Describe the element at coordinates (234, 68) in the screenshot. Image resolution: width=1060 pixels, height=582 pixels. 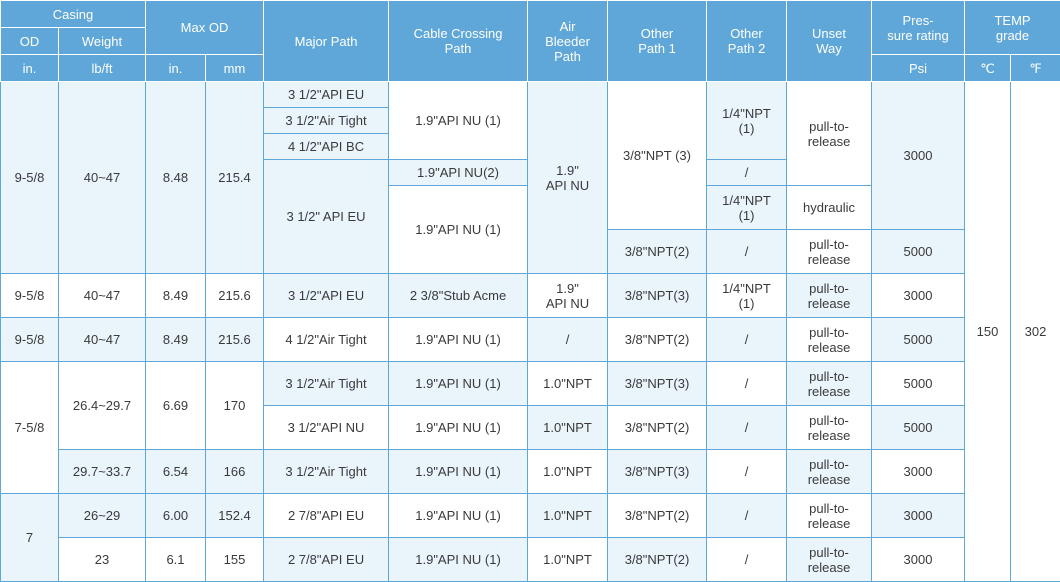
I see `unit-maxod-mm: mm` at that location.